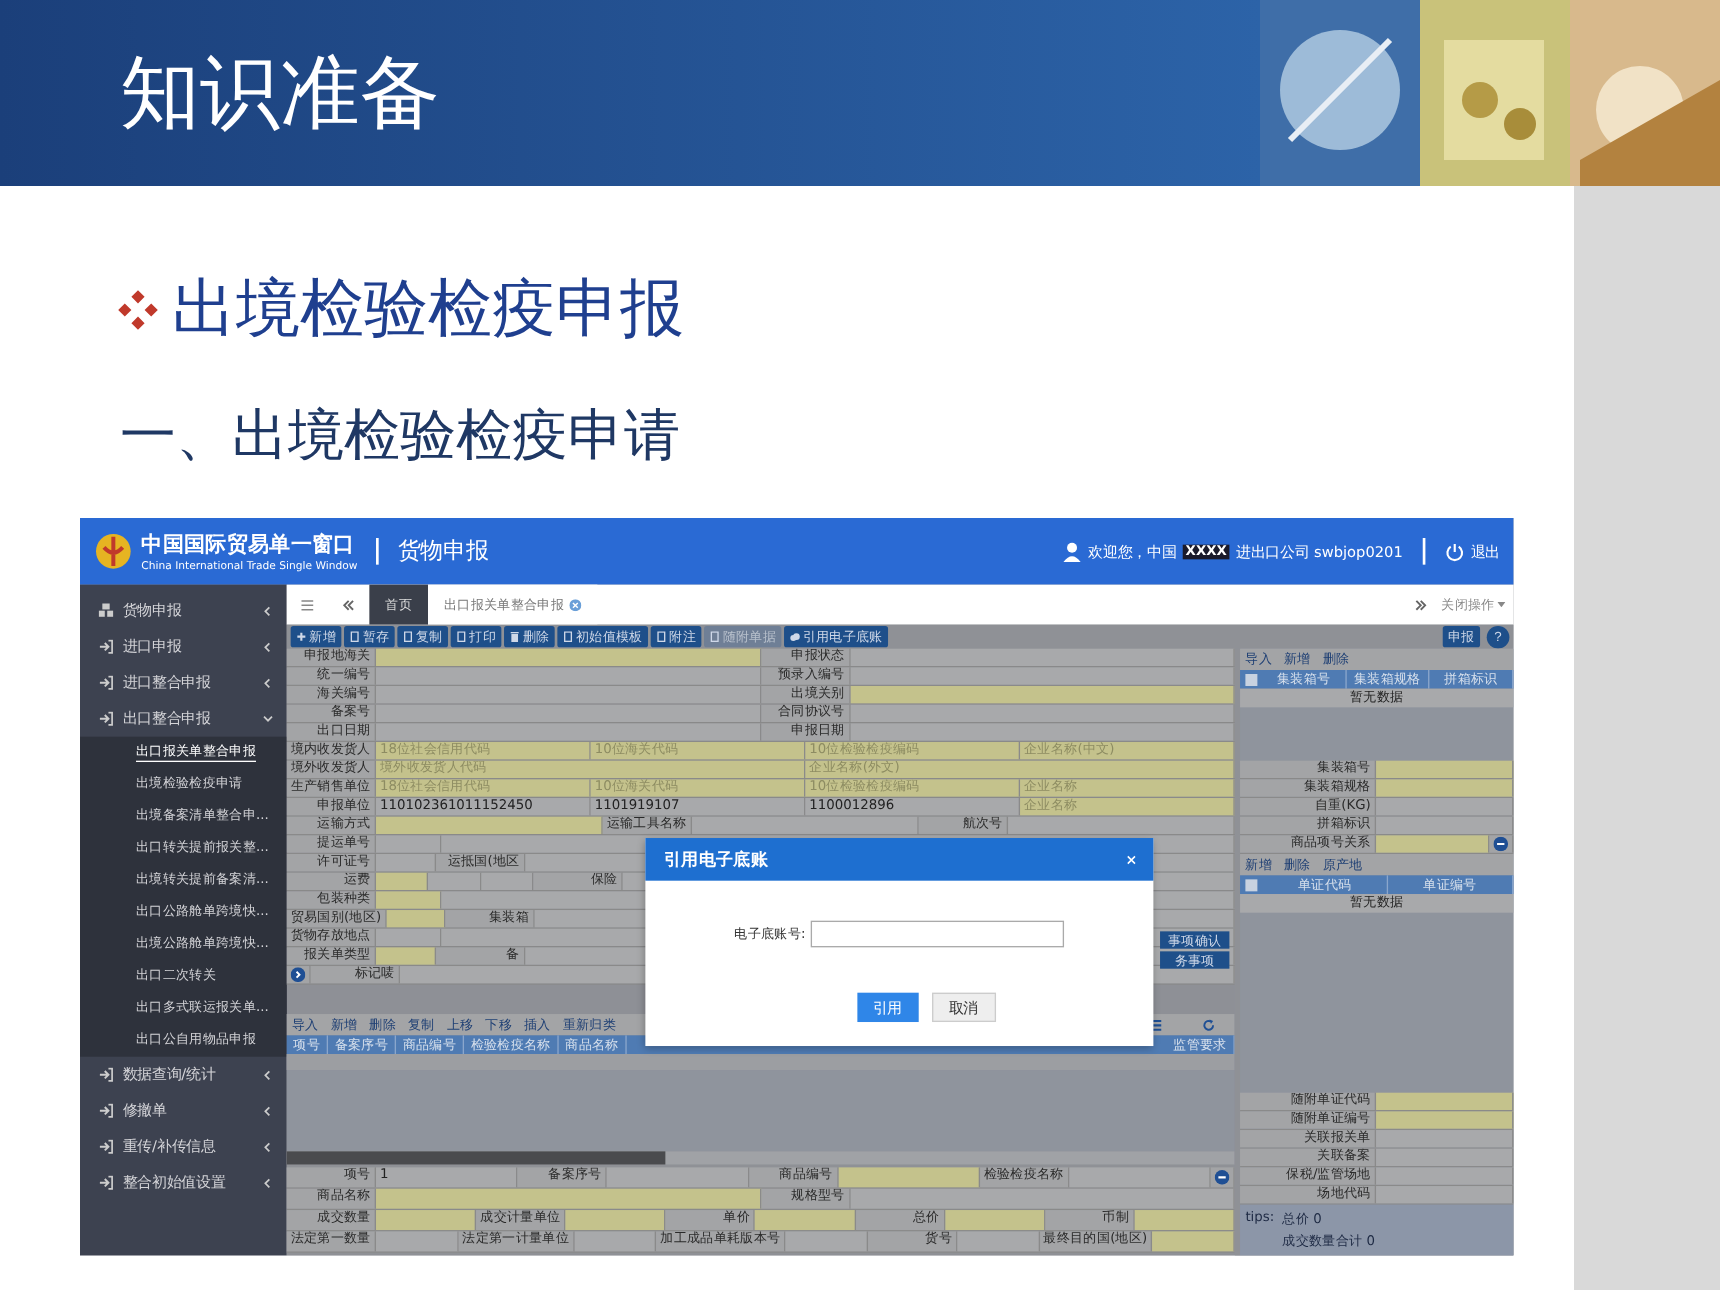  Describe the element at coordinates (307, 604) in the screenshot. I see `menu-icon` at that location.